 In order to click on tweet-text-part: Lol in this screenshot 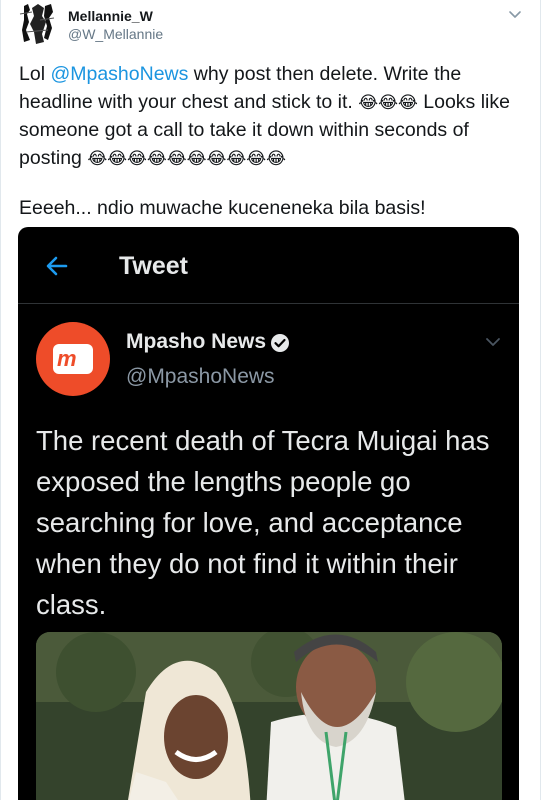, I will do `click(35, 74)`.